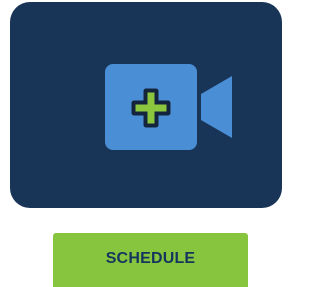  Describe the element at coordinates (216, 107) in the screenshot. I see `camera-lens` at that location.